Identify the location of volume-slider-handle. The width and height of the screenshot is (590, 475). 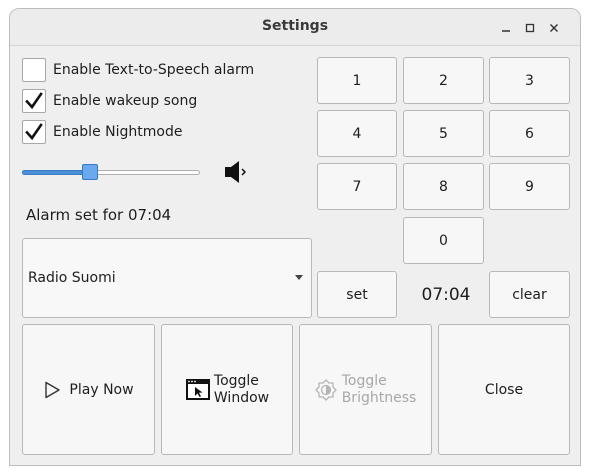
(90, 172).